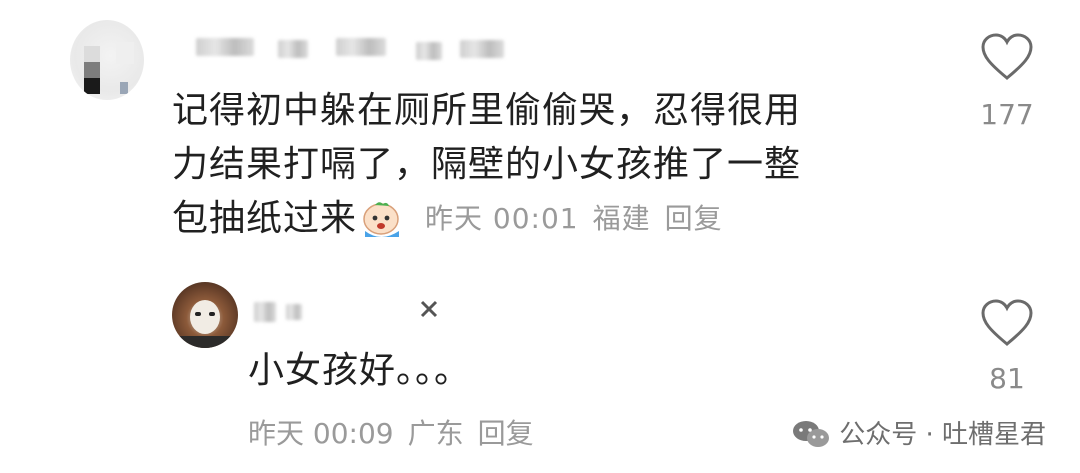 The image size is (1080, 473). Describe the element at coordinates (487, 110) in the screenshot. I see `comment-line: 记得初中躲在厕所里偷偷哭，忍得很用` at that location.